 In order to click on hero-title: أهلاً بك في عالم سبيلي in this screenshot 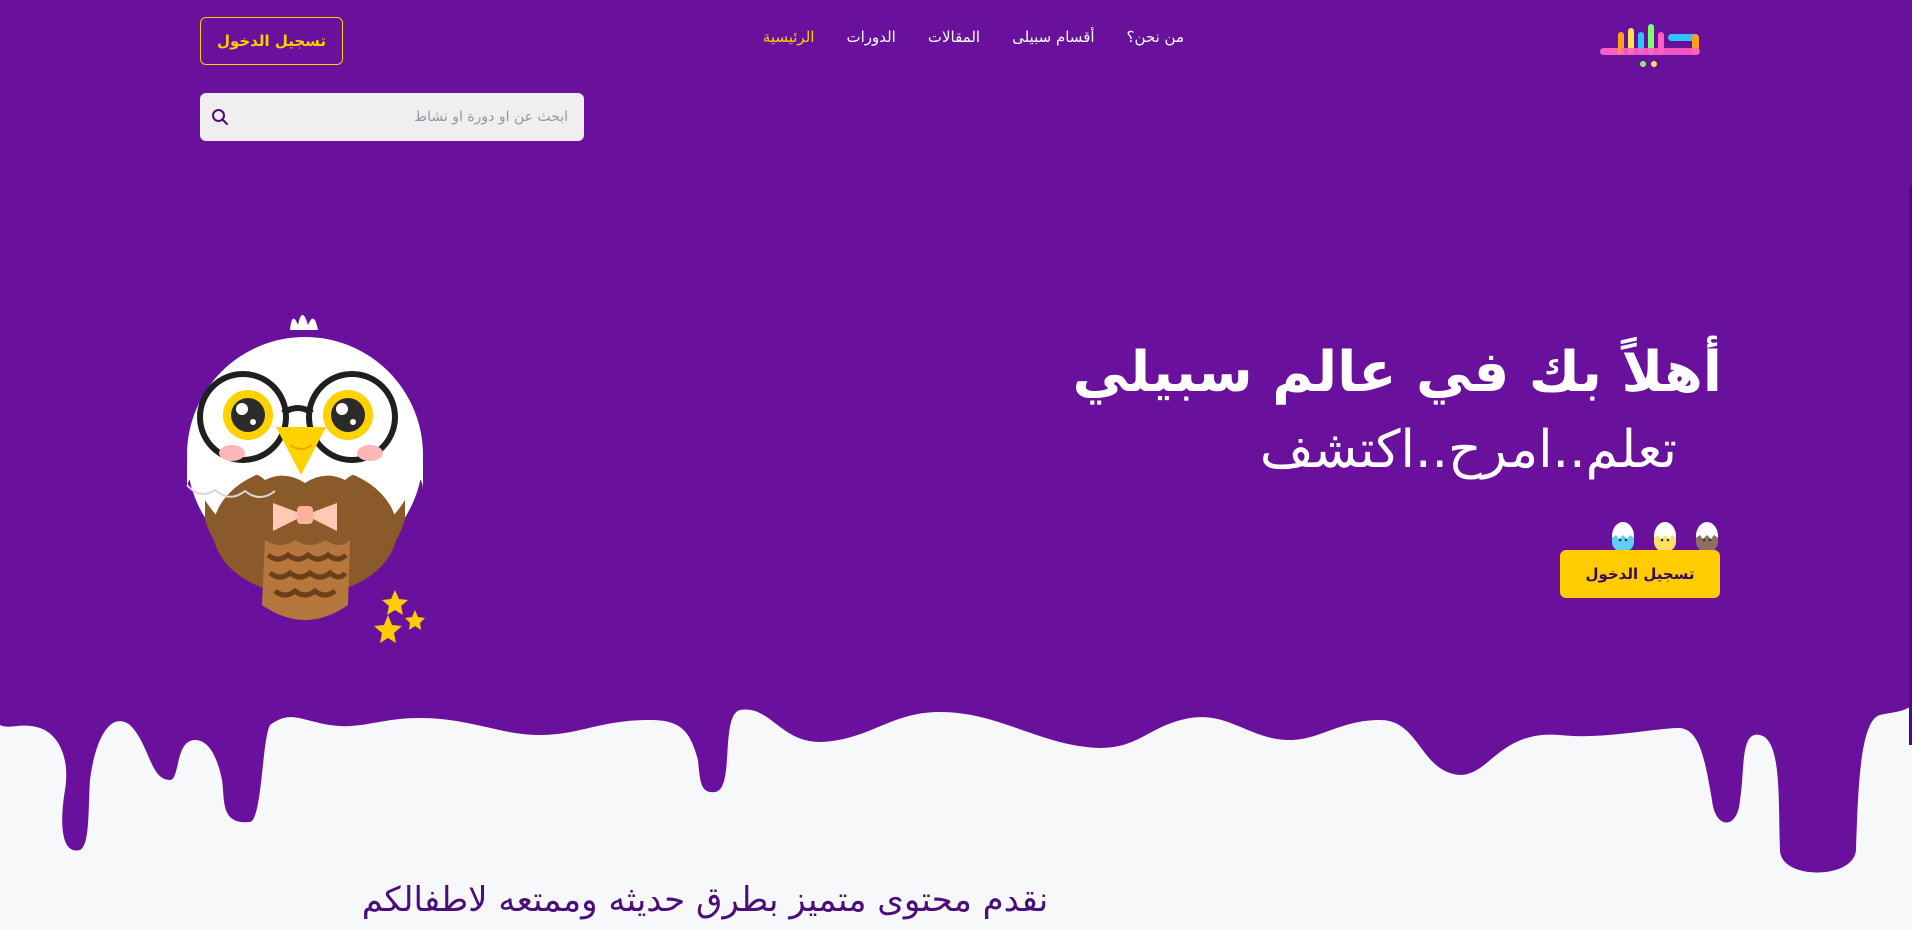, I will do `click(1397, 372)`.